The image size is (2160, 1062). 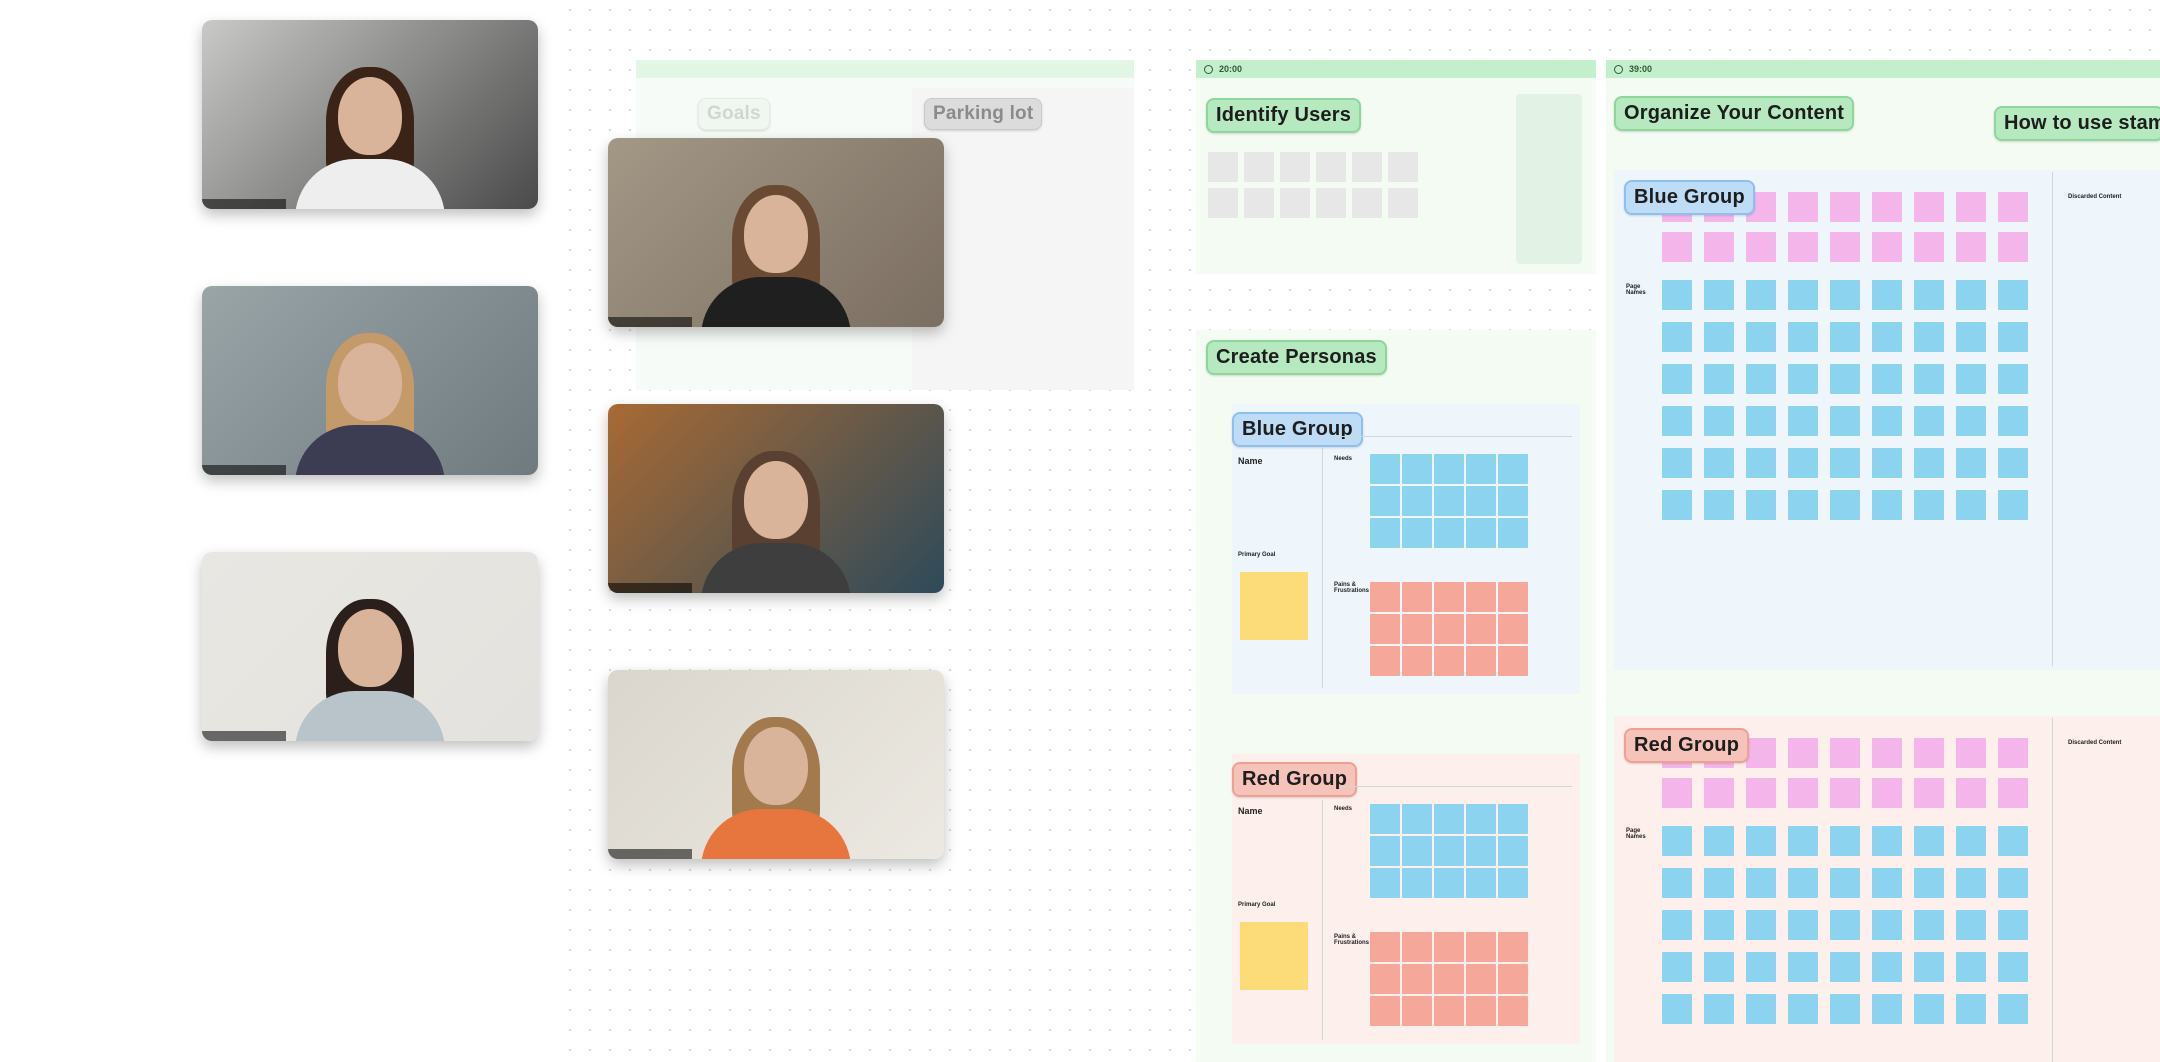 What do you see at coordinates (734, 114) in the screenshot?
I see `goals-label: Goals` at bounding box center [734, 114].